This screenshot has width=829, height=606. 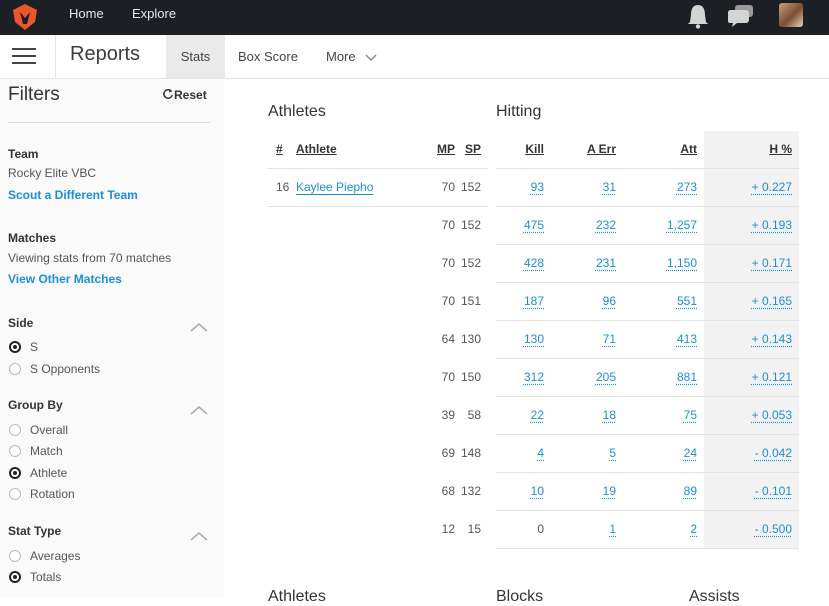 I want to click on athlete-name-link: Kaylee Piepho, so click(x=334, y=187).